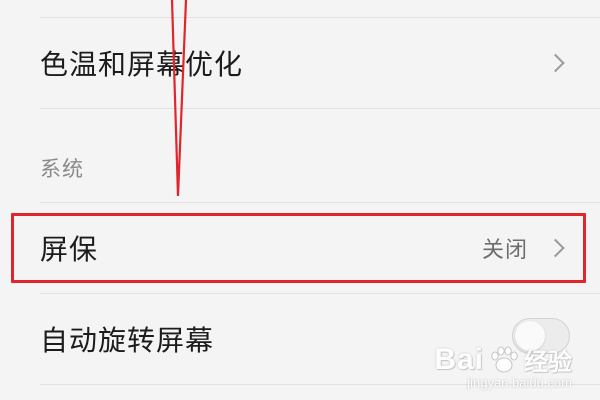  I want to click on annotation-arrow-icon, so click(179, 98).